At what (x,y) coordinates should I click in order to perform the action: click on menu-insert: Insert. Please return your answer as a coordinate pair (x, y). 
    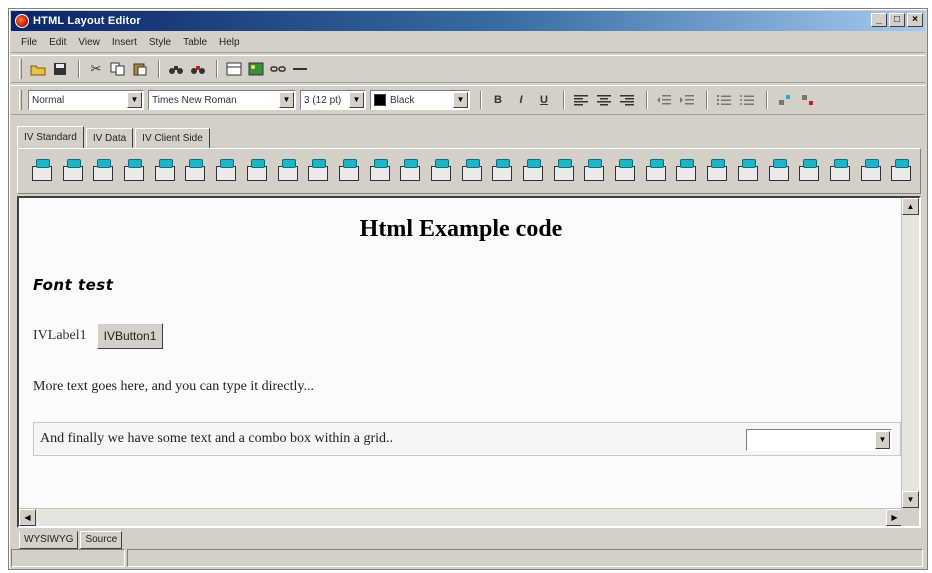
    Looking at the image, I should click on (124, 42).